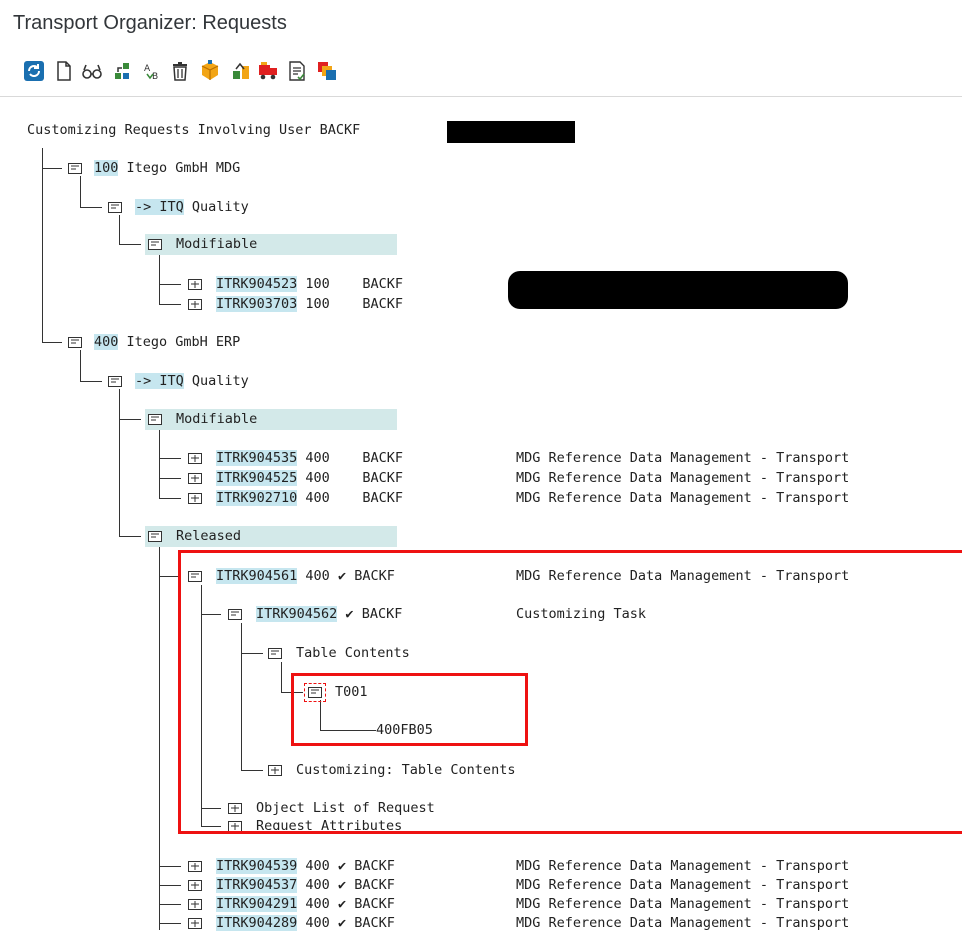 The width and height of the screenshot is (962, 938). I want to click on request-row: ITRK904525 400 BACKF, so click(309, 478).